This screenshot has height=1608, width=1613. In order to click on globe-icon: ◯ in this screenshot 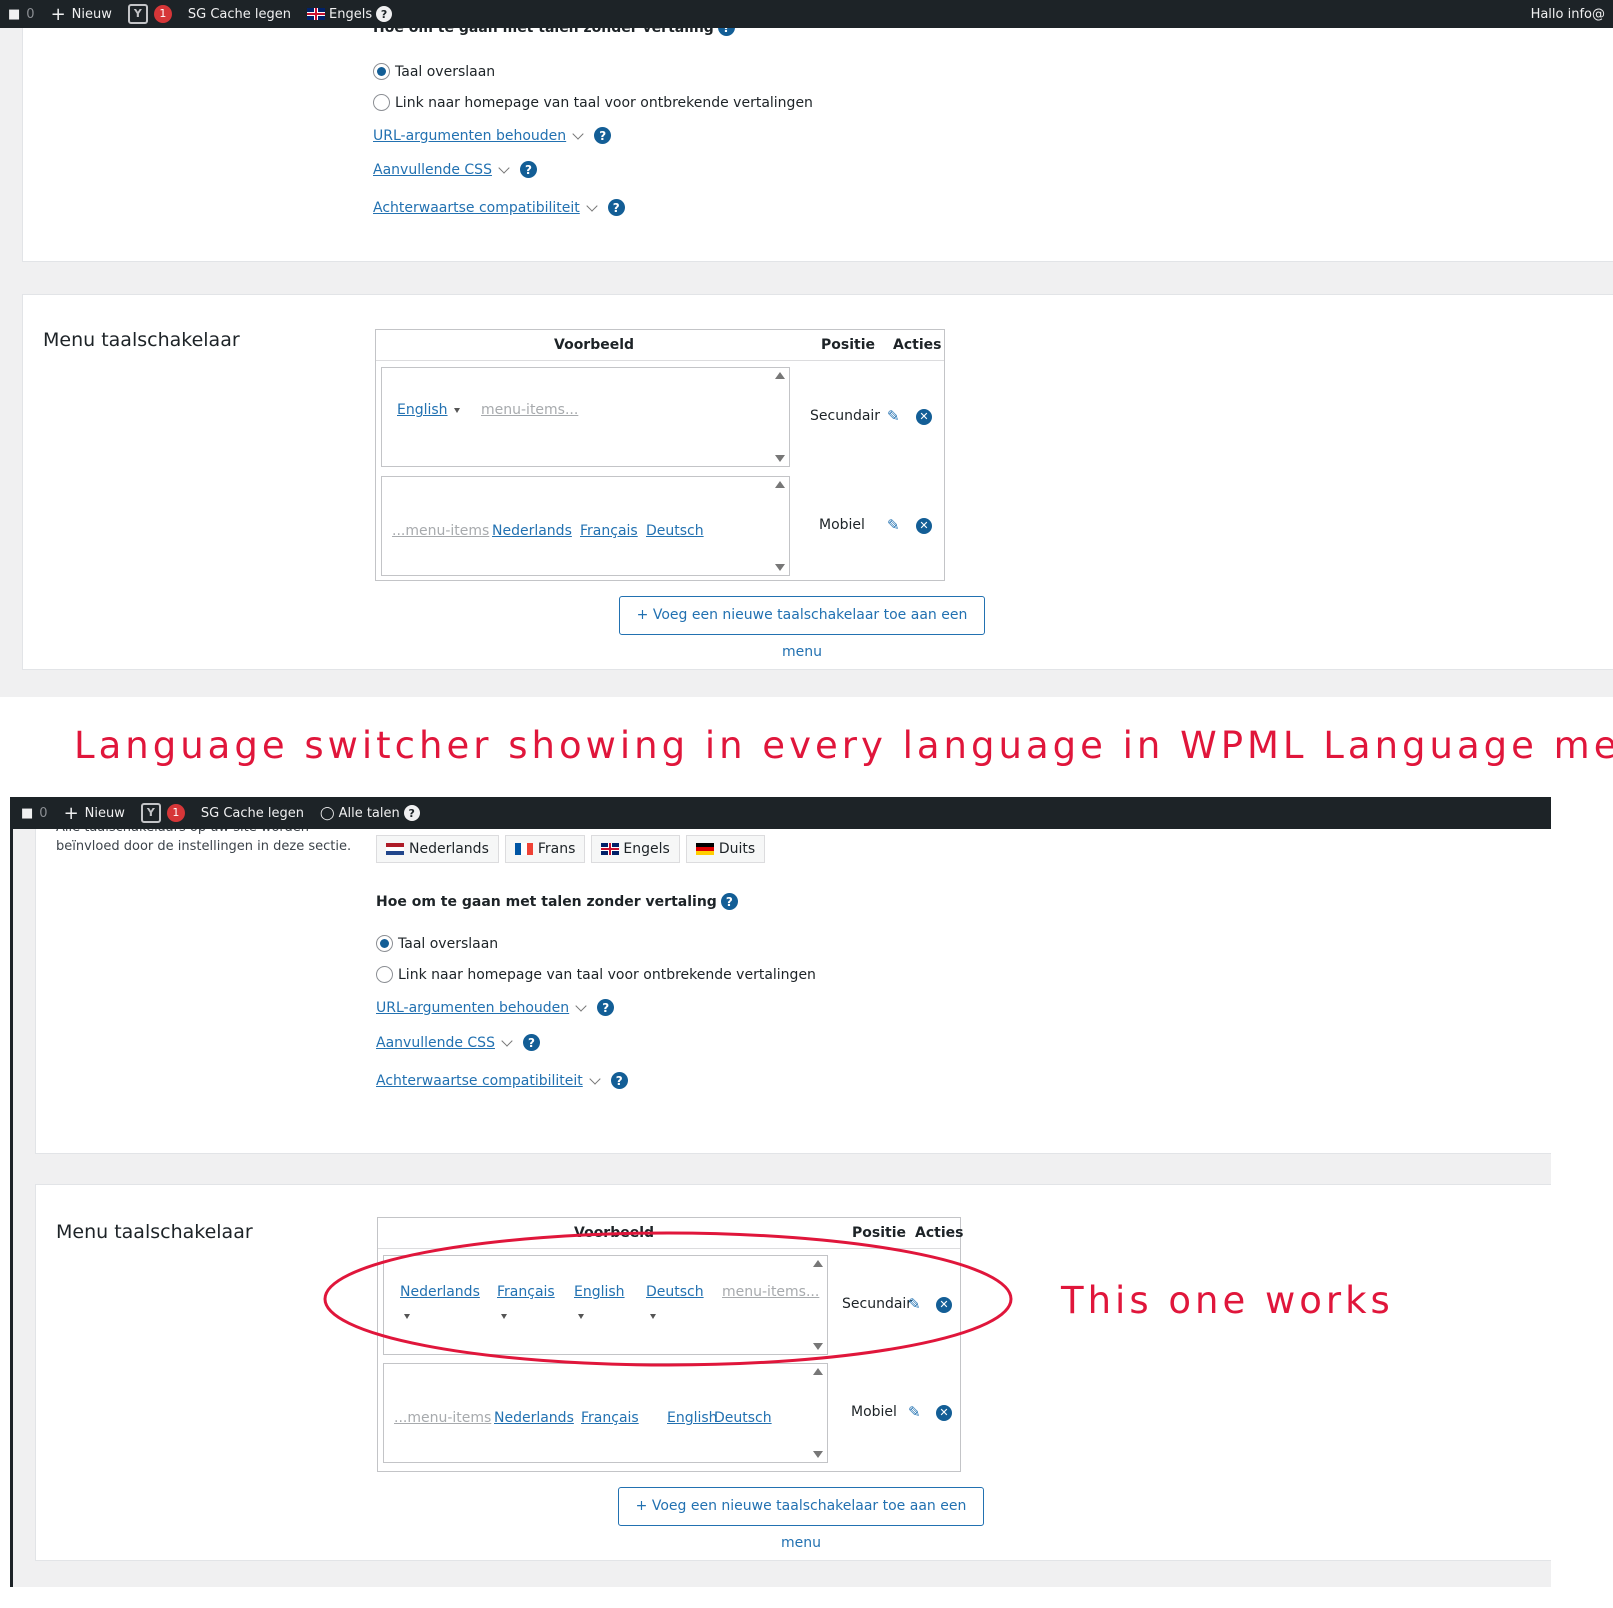, I will do `click(327, 813)`.